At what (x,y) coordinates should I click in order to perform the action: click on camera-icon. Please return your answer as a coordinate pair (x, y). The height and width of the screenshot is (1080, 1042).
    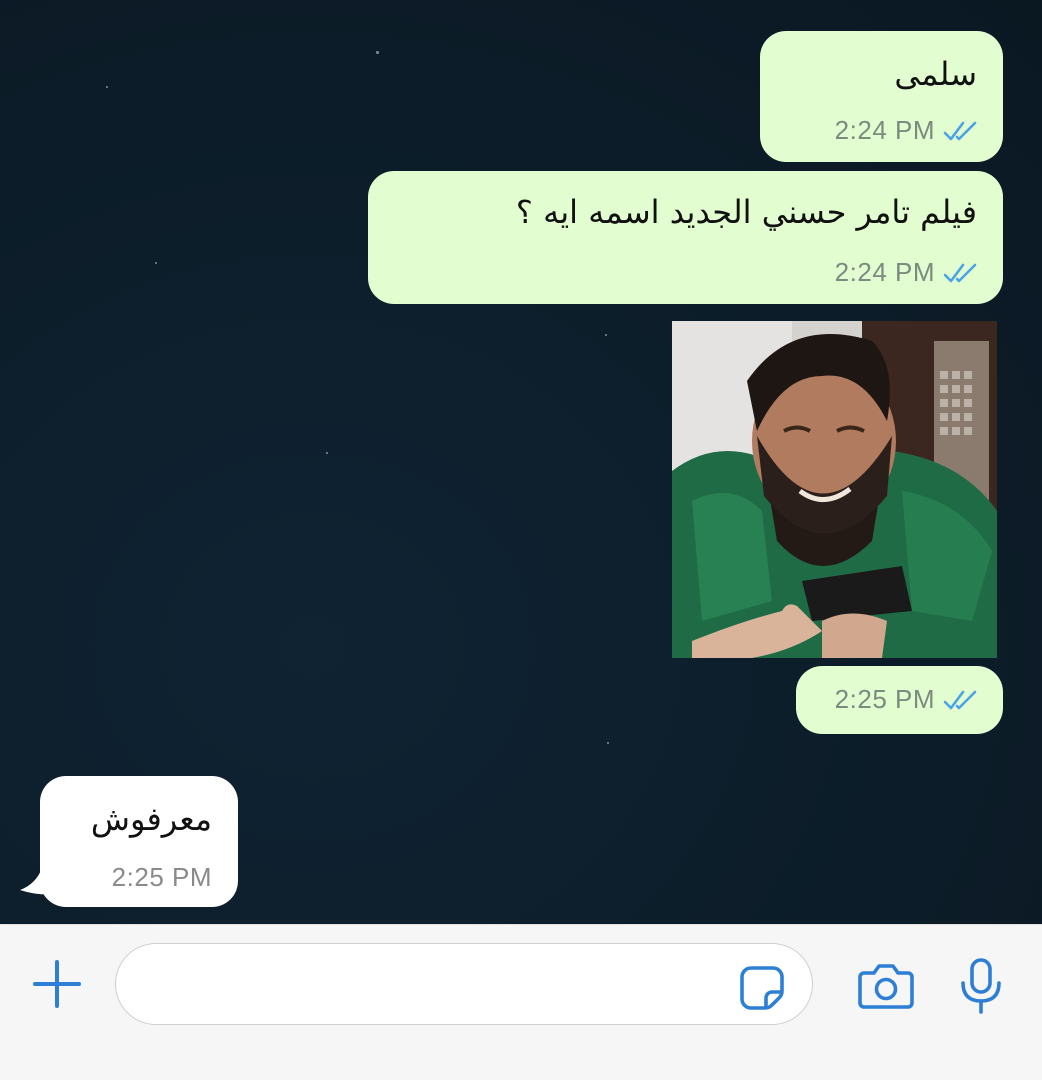
    Looking at the image, I should click on (886, 985).